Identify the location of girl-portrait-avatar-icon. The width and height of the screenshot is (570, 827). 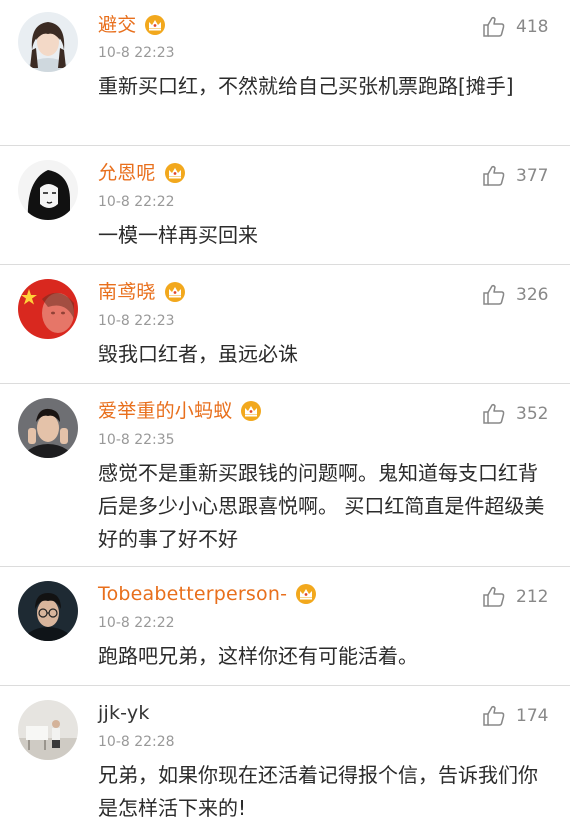
(48, 42).